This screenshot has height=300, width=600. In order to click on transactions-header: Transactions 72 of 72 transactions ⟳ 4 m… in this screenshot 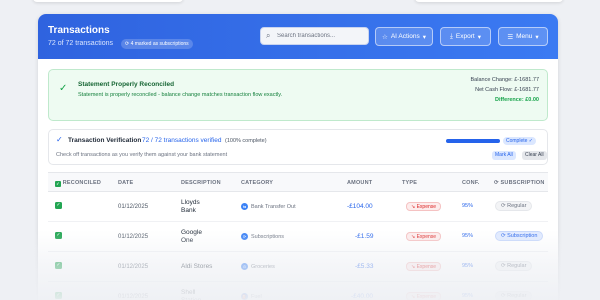, I will do `click(298, 36)`.